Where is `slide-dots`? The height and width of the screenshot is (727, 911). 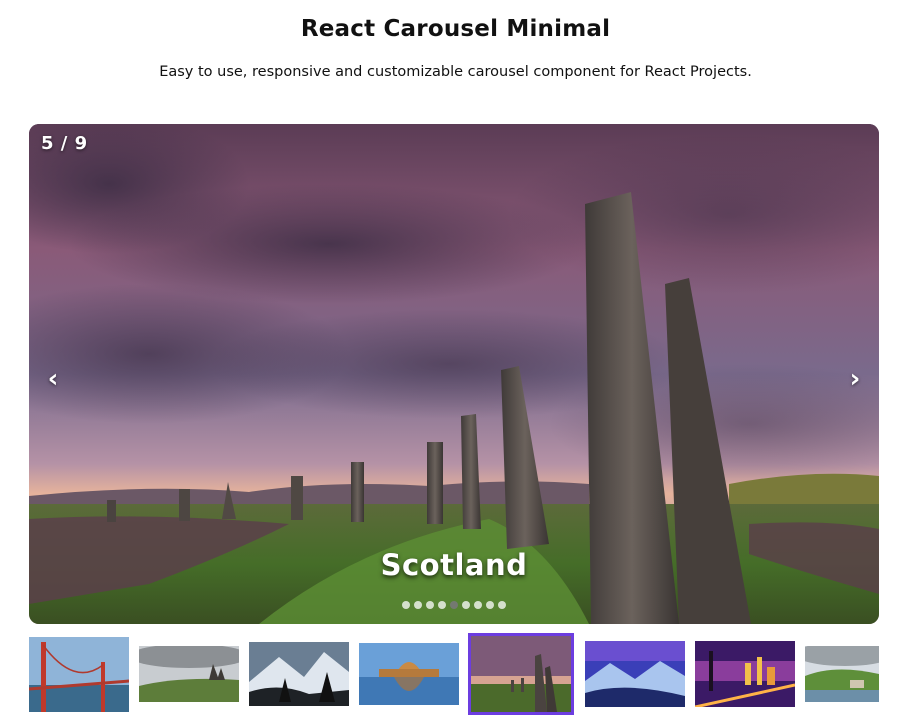
slide-dots is located at coordinates (454, 606).